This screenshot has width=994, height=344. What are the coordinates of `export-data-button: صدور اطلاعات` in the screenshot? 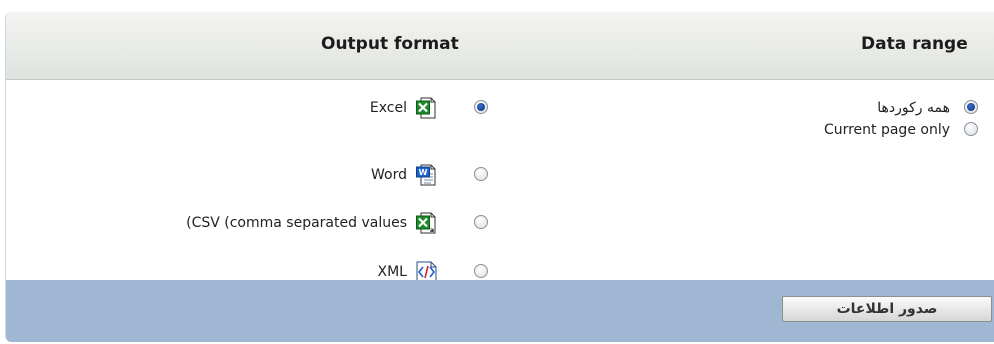 It's located at (887, 309).